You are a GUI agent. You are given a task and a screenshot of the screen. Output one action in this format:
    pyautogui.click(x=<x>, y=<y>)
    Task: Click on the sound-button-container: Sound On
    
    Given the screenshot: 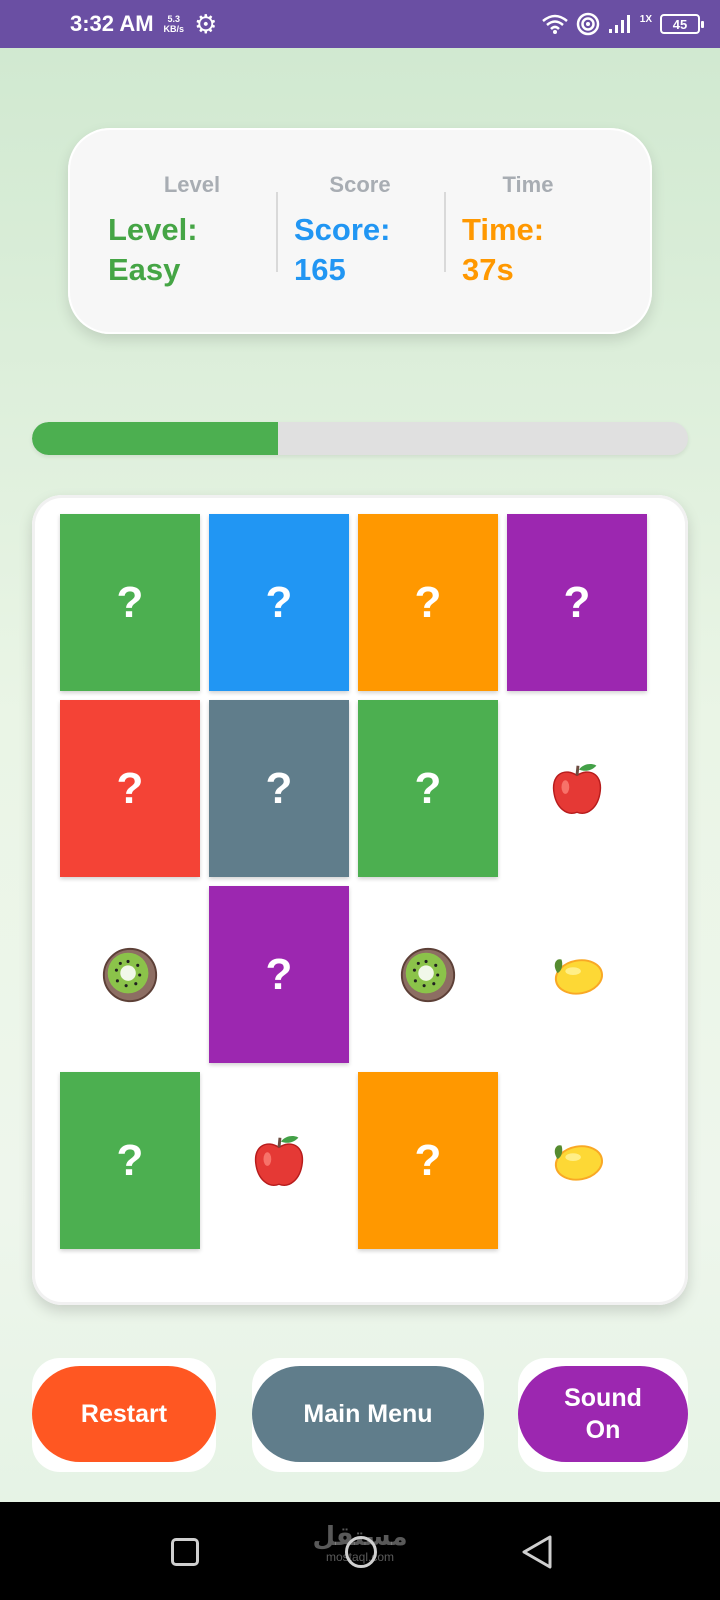 What is the action you would take?
    pyautogui.click(x=603, y=1415)
    